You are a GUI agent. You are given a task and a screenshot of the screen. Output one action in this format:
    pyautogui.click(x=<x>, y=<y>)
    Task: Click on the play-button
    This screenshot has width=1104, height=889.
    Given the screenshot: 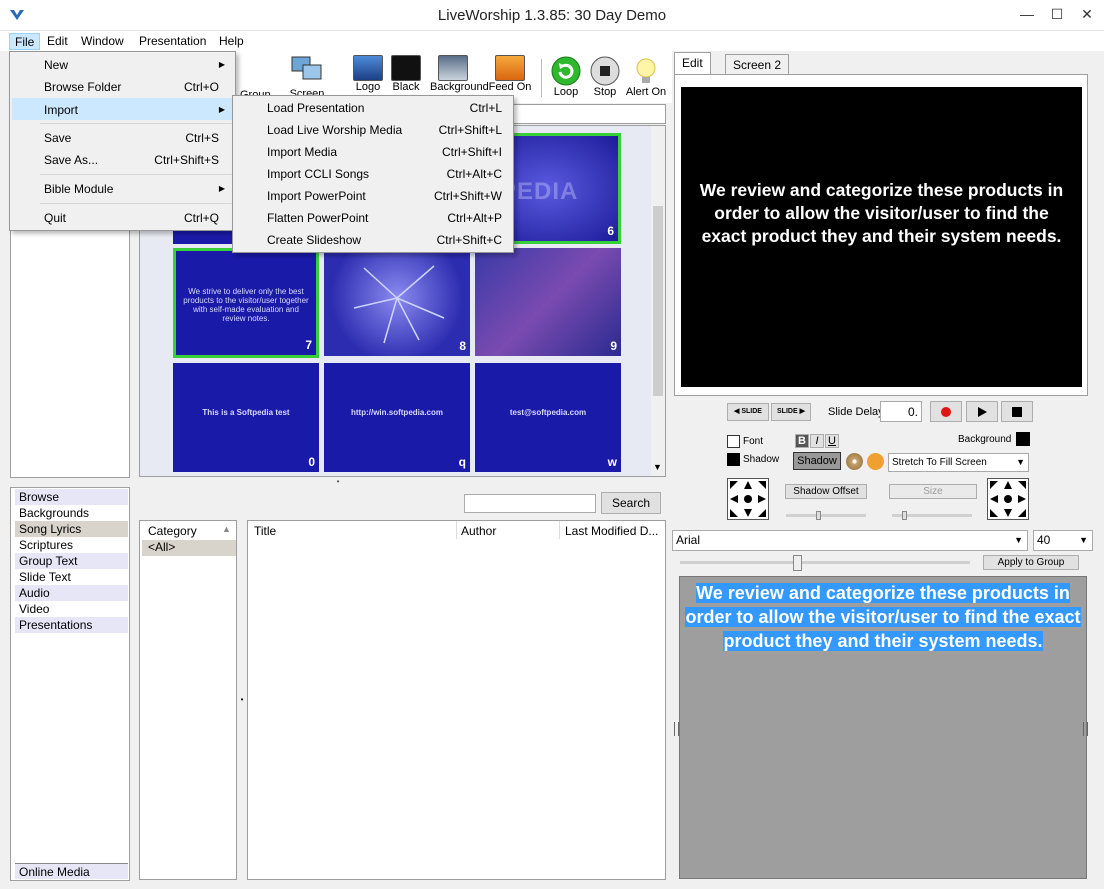 What is the action you would take?
    pyautogui.click(x=982, y=411)
    